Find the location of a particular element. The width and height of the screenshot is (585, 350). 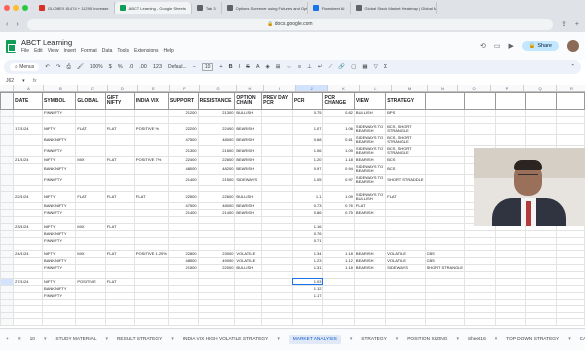

strikethrough-icon: S is located at coordinates (248, 67).